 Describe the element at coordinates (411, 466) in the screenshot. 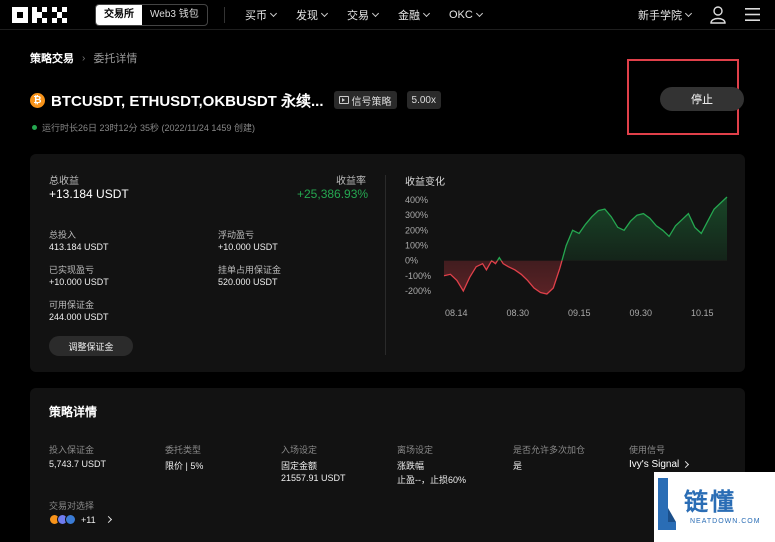

I see `exit-type-value: 涨跌幅` at that location.